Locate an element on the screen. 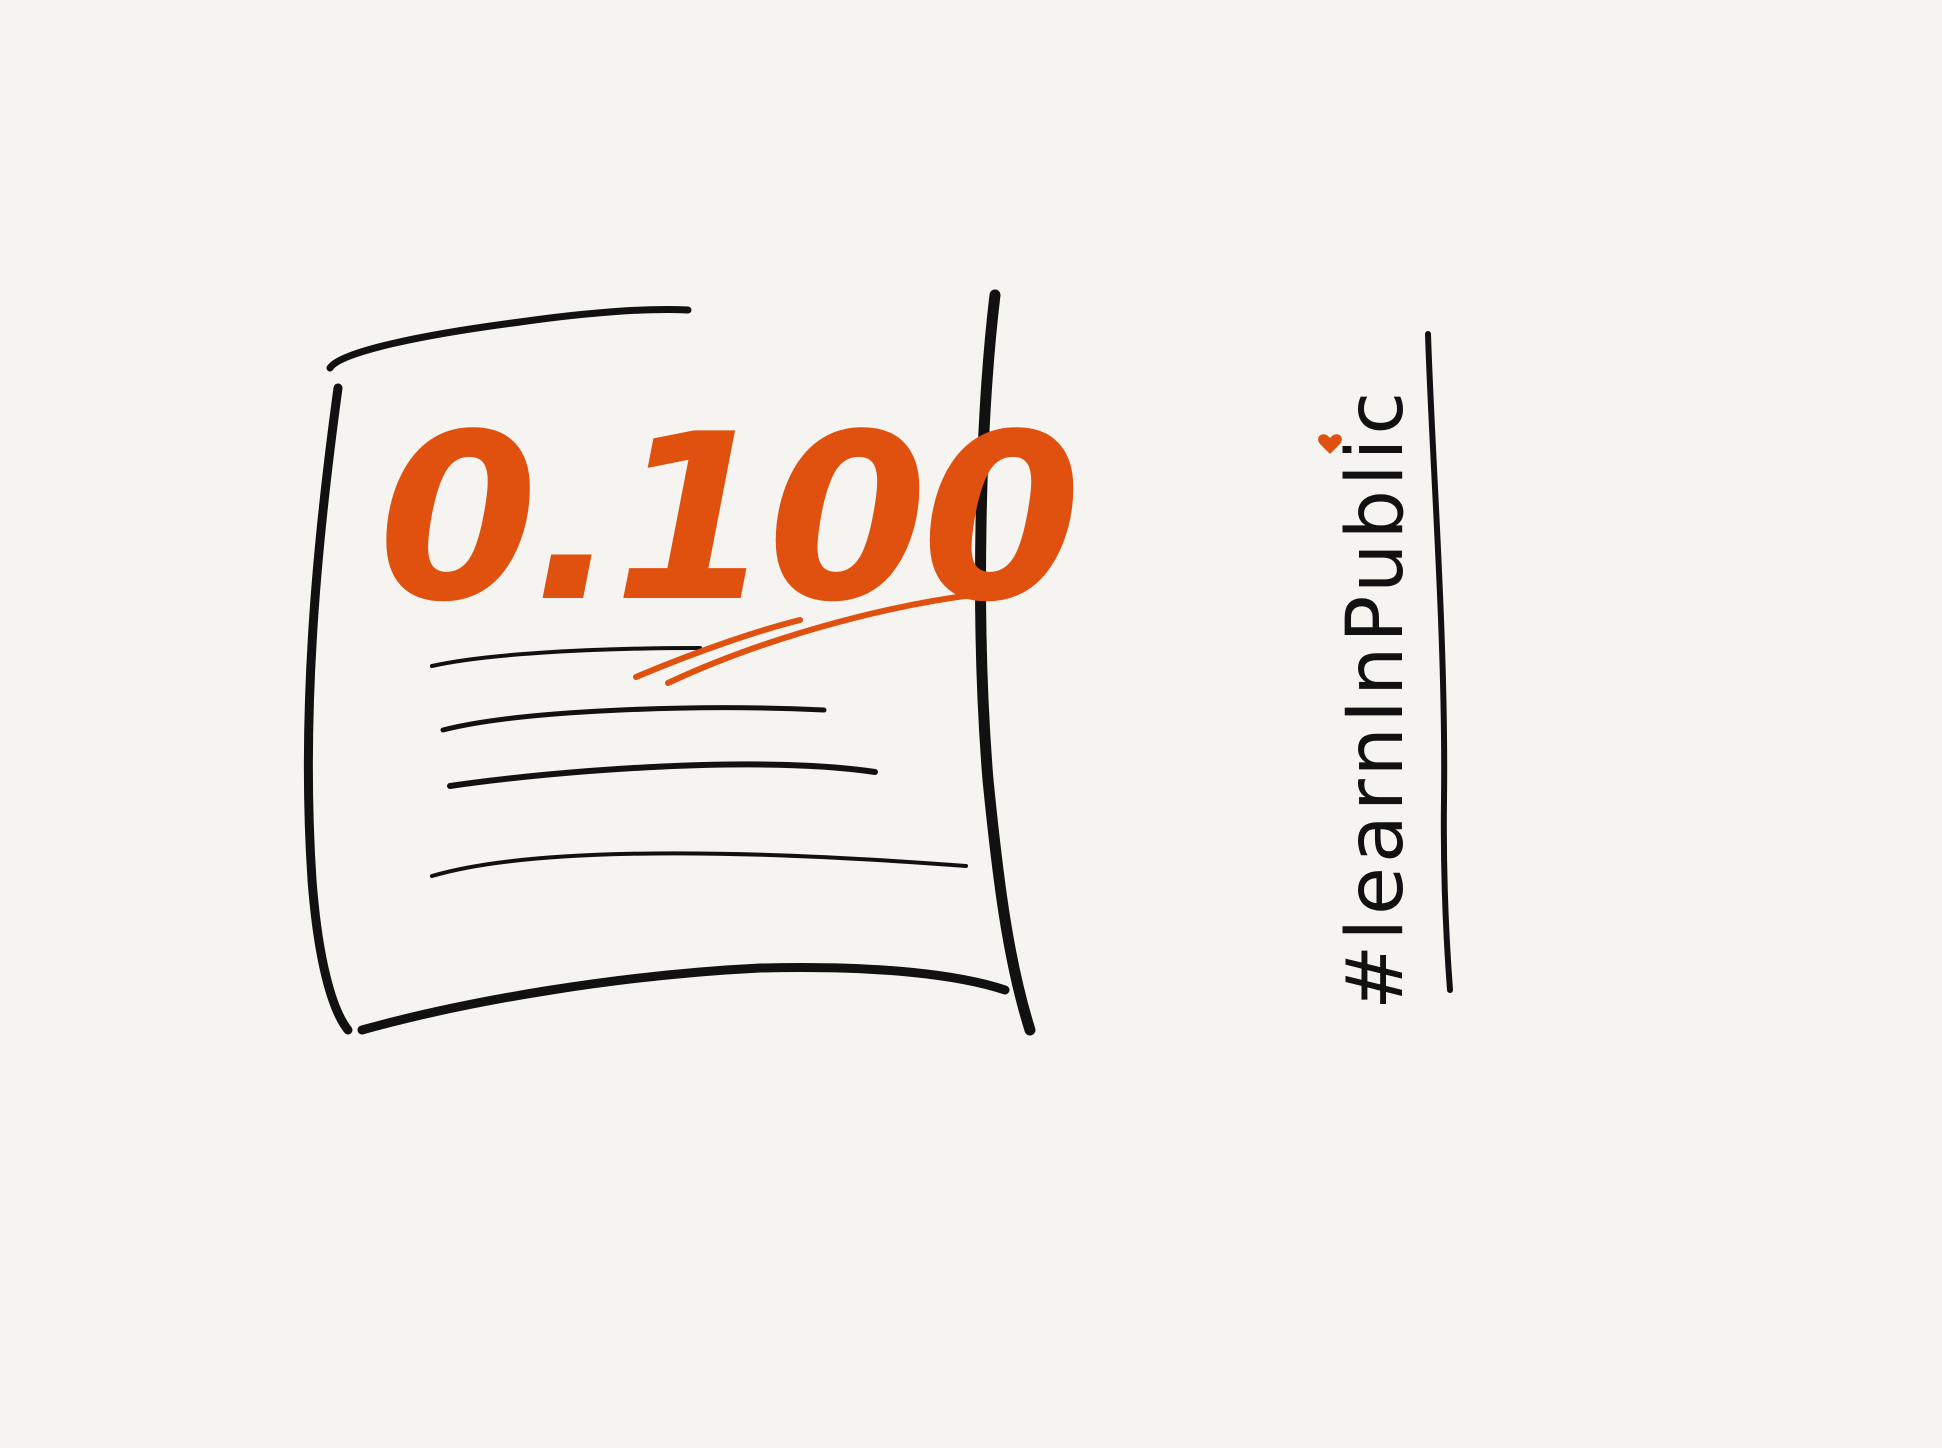 Image resolution: width=1942 pixels, height=1448 pixels. score-text: 0.100 is located at coordinates (727, 519).